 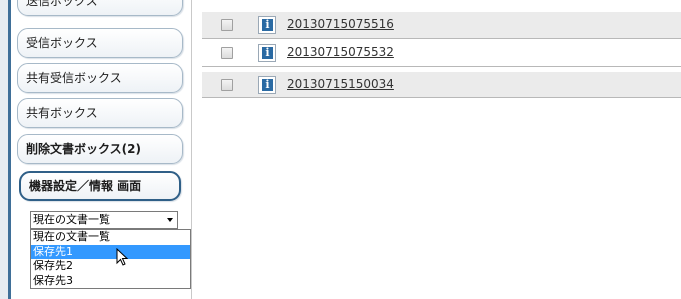 I want to click on table-row: i 20130715075532, so click(x=441, y=53).